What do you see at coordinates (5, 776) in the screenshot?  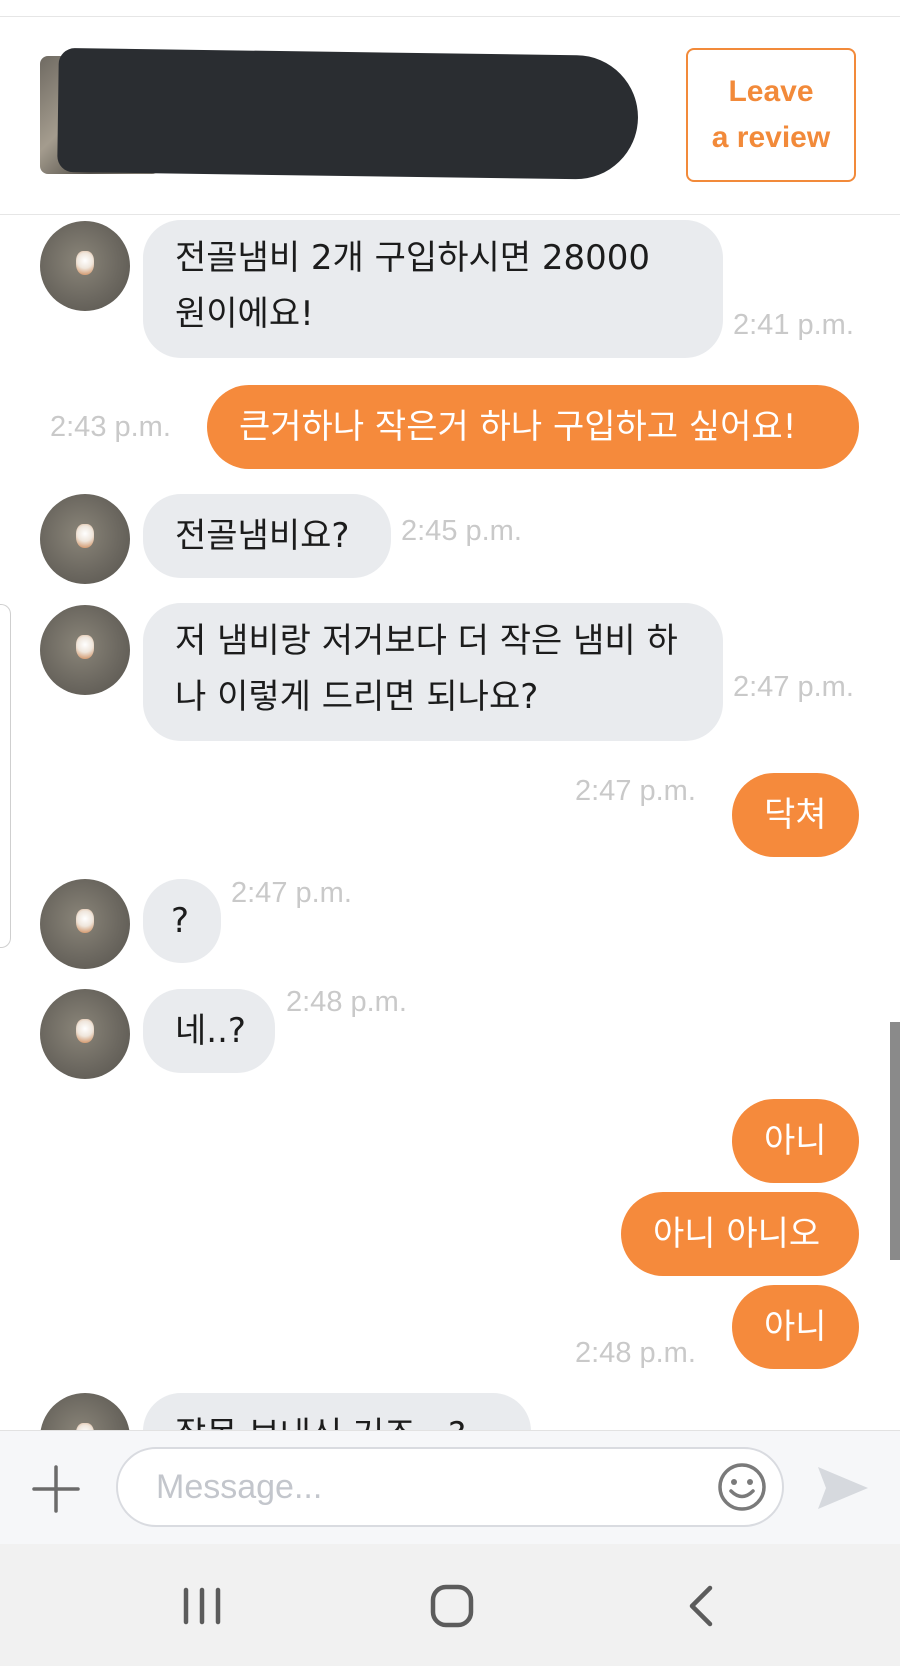 I see `left-edge-panel` at bounding box center [5, 776].